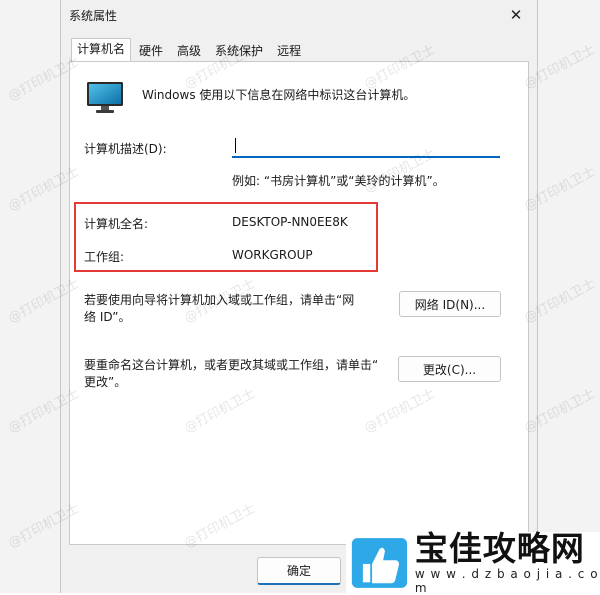  What do you see at coordinates (499, 548) in the screenshot?
I see `logo-main-text: 宝佳攻略网` at bounding box center [499, 548].